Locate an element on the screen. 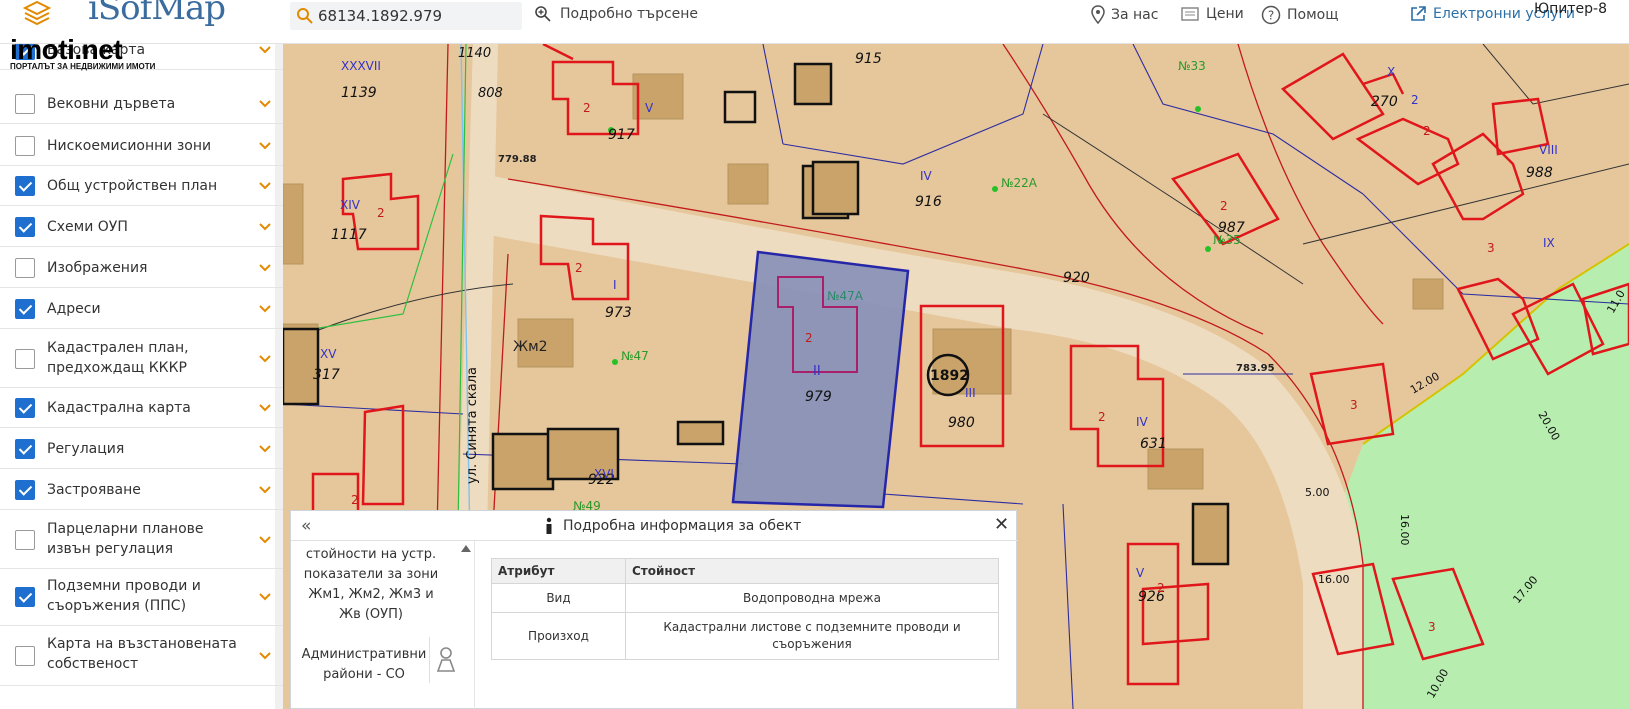 This screenshot has height=709, width=1629. svg-text: X is located at coordinates (1391, 72).